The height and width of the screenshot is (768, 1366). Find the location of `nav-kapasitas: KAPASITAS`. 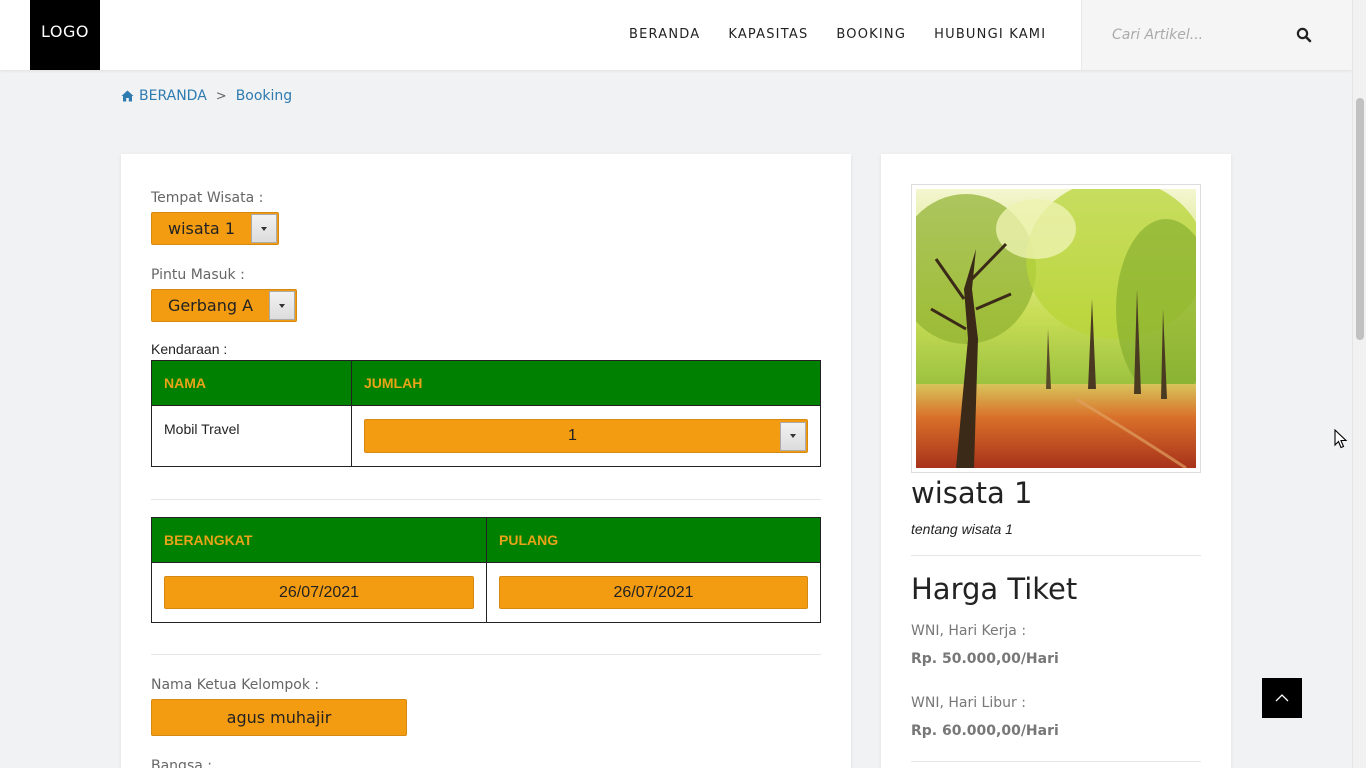

nav-kapasitas: KAPASITAS is located at coordinates (768, 34).